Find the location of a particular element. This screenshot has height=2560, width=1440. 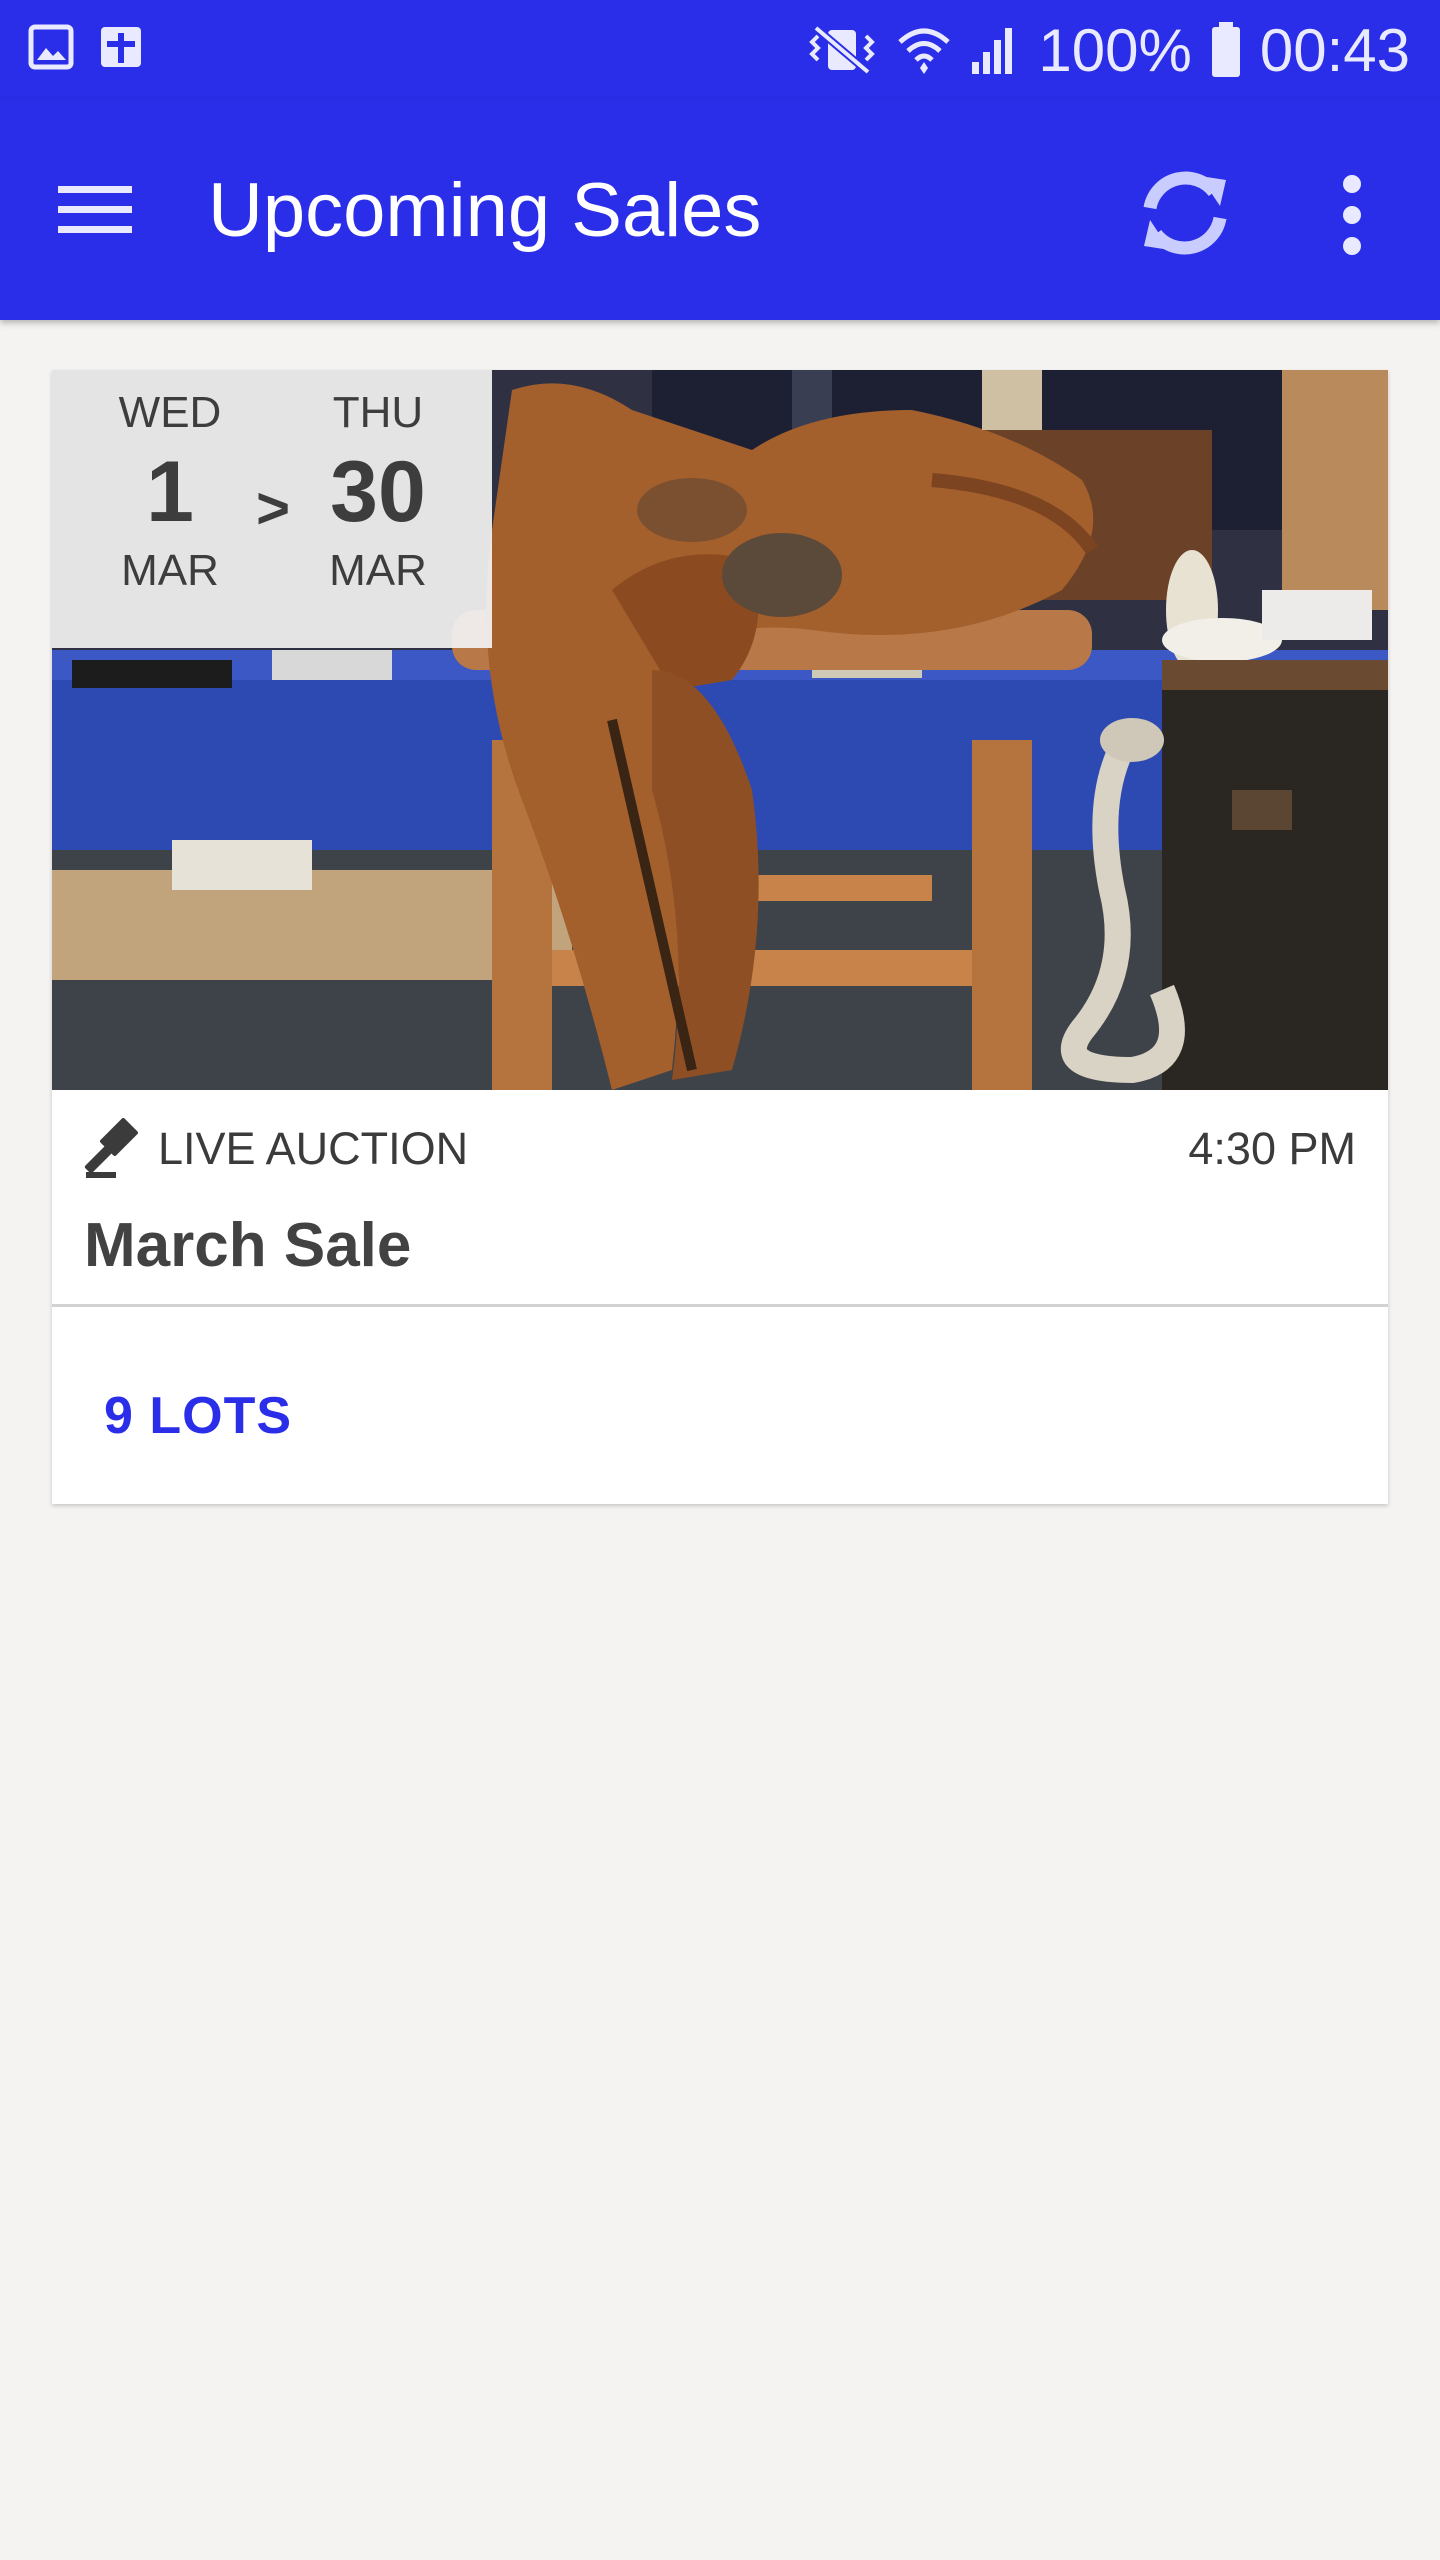

battery-percent: 100% is located at coordinates (1115, 50).